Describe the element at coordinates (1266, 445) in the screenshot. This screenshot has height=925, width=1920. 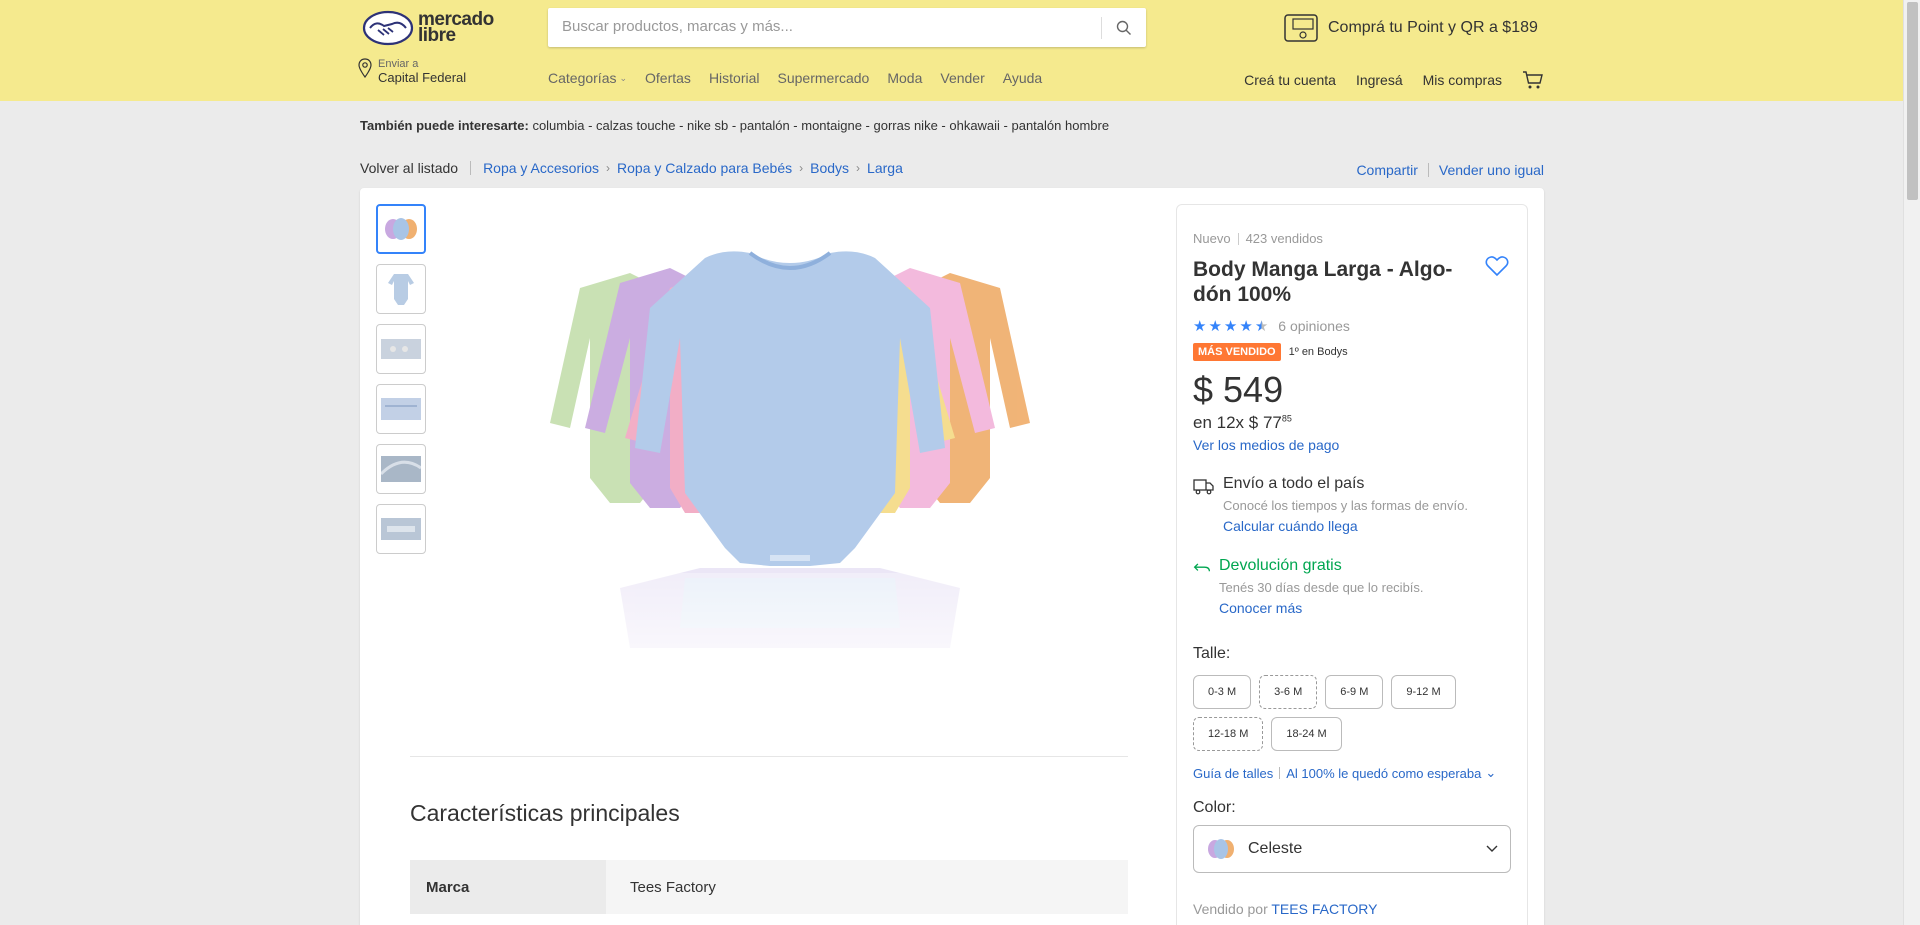
I see `payment-methods-link: Ver los medios de pago` at that location.